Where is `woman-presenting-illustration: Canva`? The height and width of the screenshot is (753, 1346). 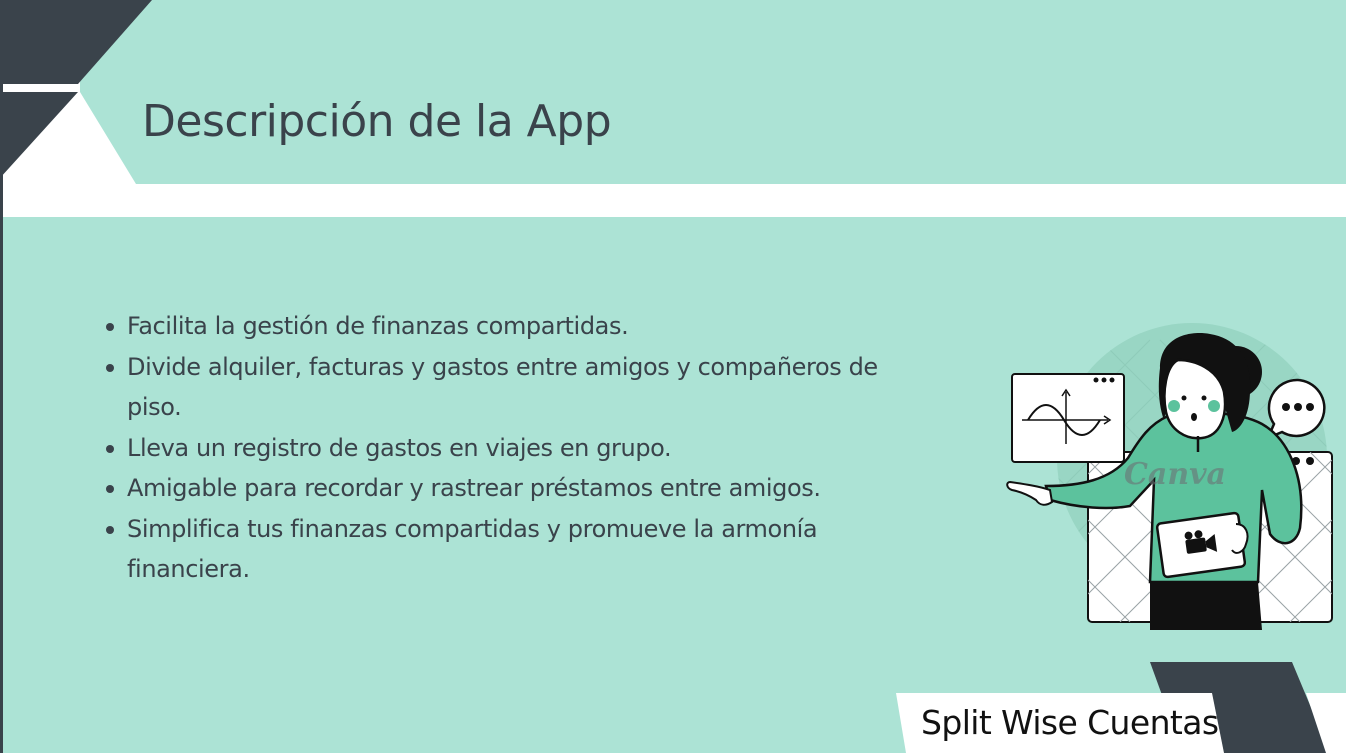 woman-presenting-illustration: Canva is located at coordinates (1169, 476).